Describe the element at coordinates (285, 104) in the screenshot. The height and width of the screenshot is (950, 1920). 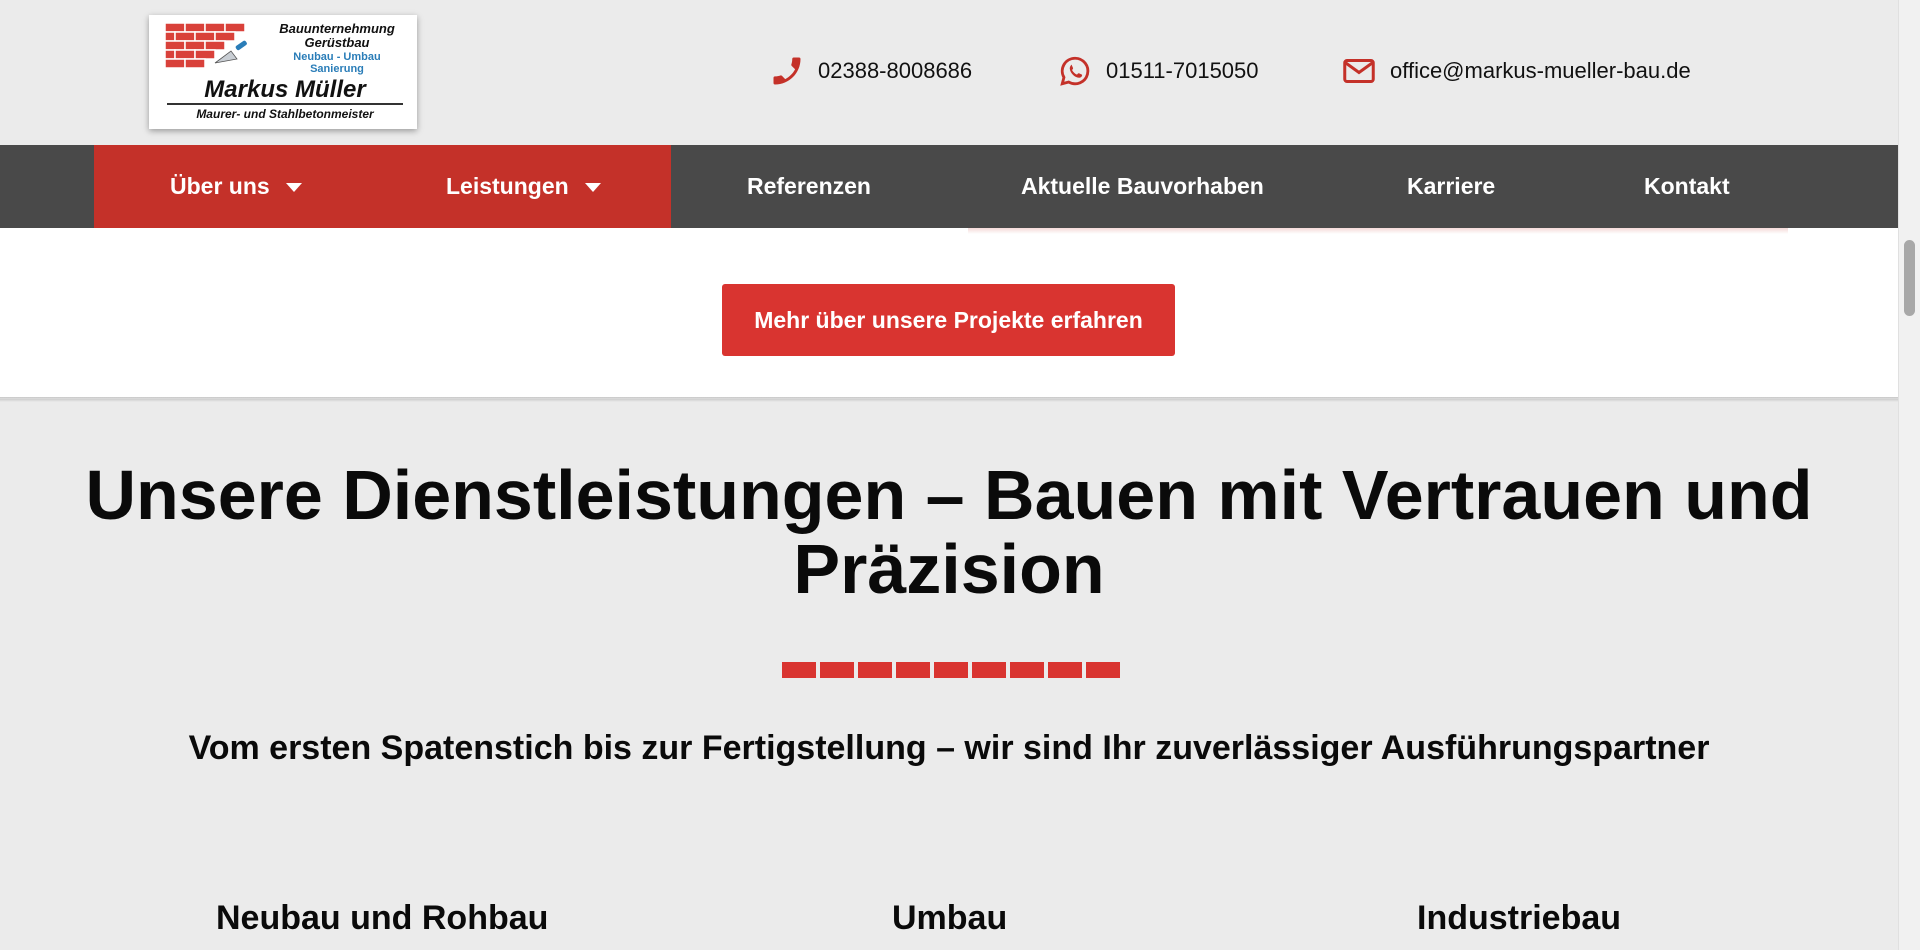
I see `logo-rule` at that location.